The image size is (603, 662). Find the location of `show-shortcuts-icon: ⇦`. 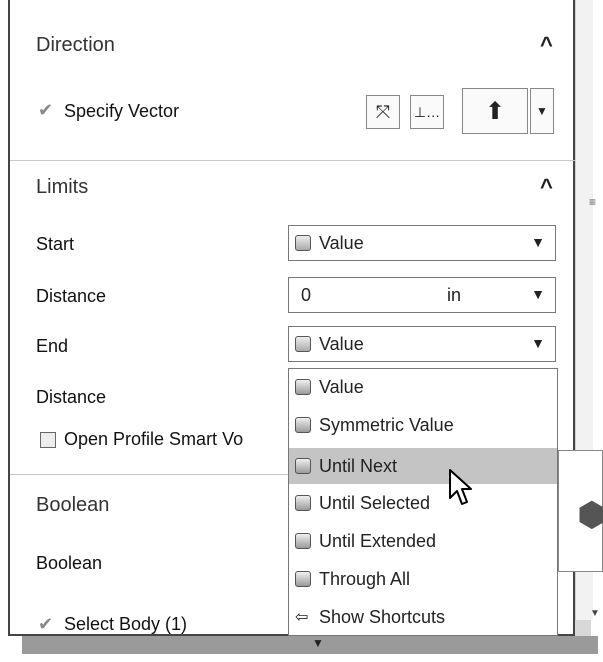

show-shortcuts-icon: ⇦ is located at coordinates (302, 617).